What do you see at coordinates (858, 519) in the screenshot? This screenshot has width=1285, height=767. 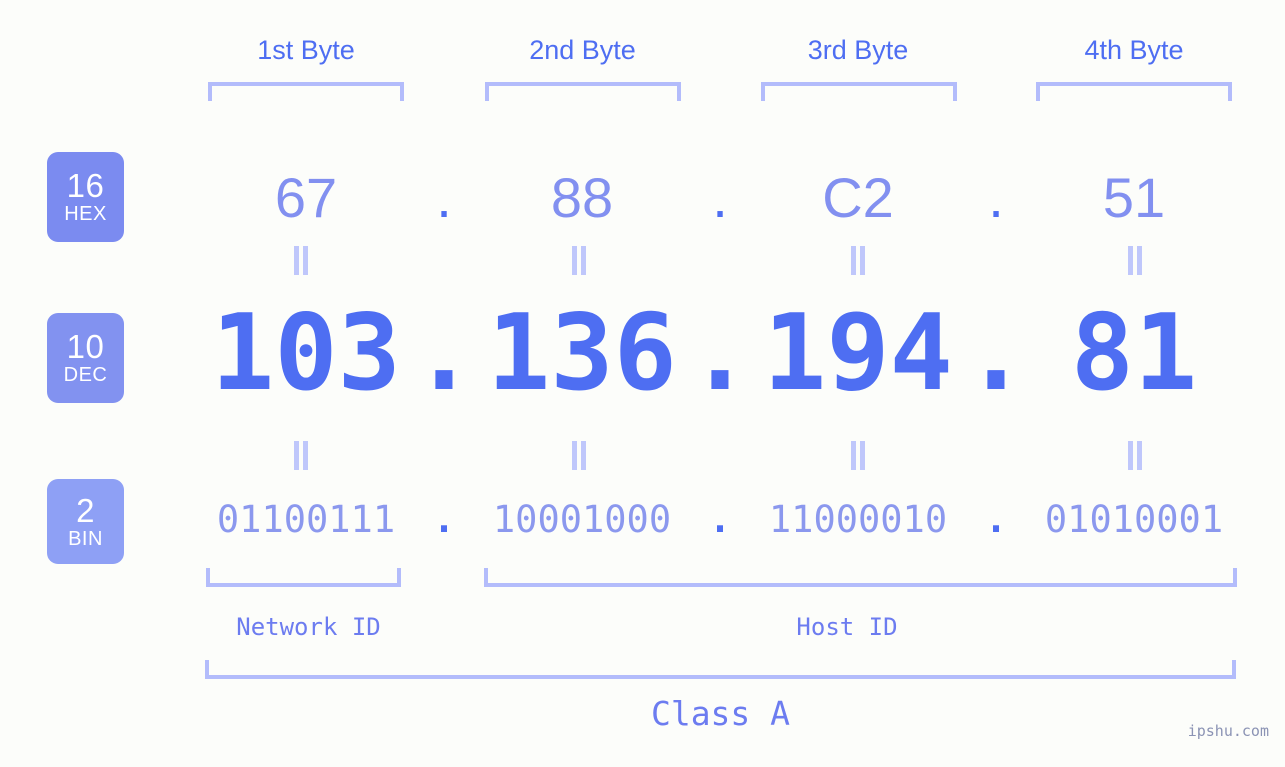 I see `bin-octet-3: 11000010` at bounding box center [858, 519].